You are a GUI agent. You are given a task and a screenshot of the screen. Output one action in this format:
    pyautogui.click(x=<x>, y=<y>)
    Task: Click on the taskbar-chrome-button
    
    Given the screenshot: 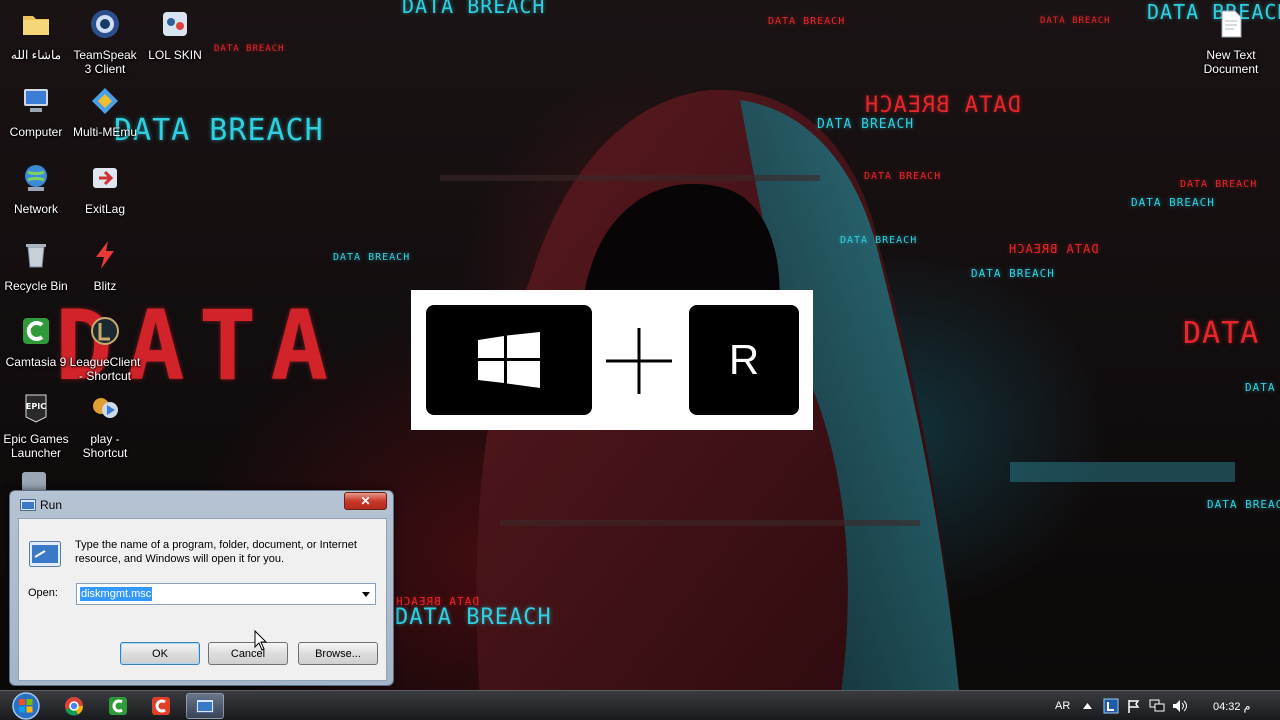 What is the action you would take?
    pyautogui.click(x=74, y=706)
    